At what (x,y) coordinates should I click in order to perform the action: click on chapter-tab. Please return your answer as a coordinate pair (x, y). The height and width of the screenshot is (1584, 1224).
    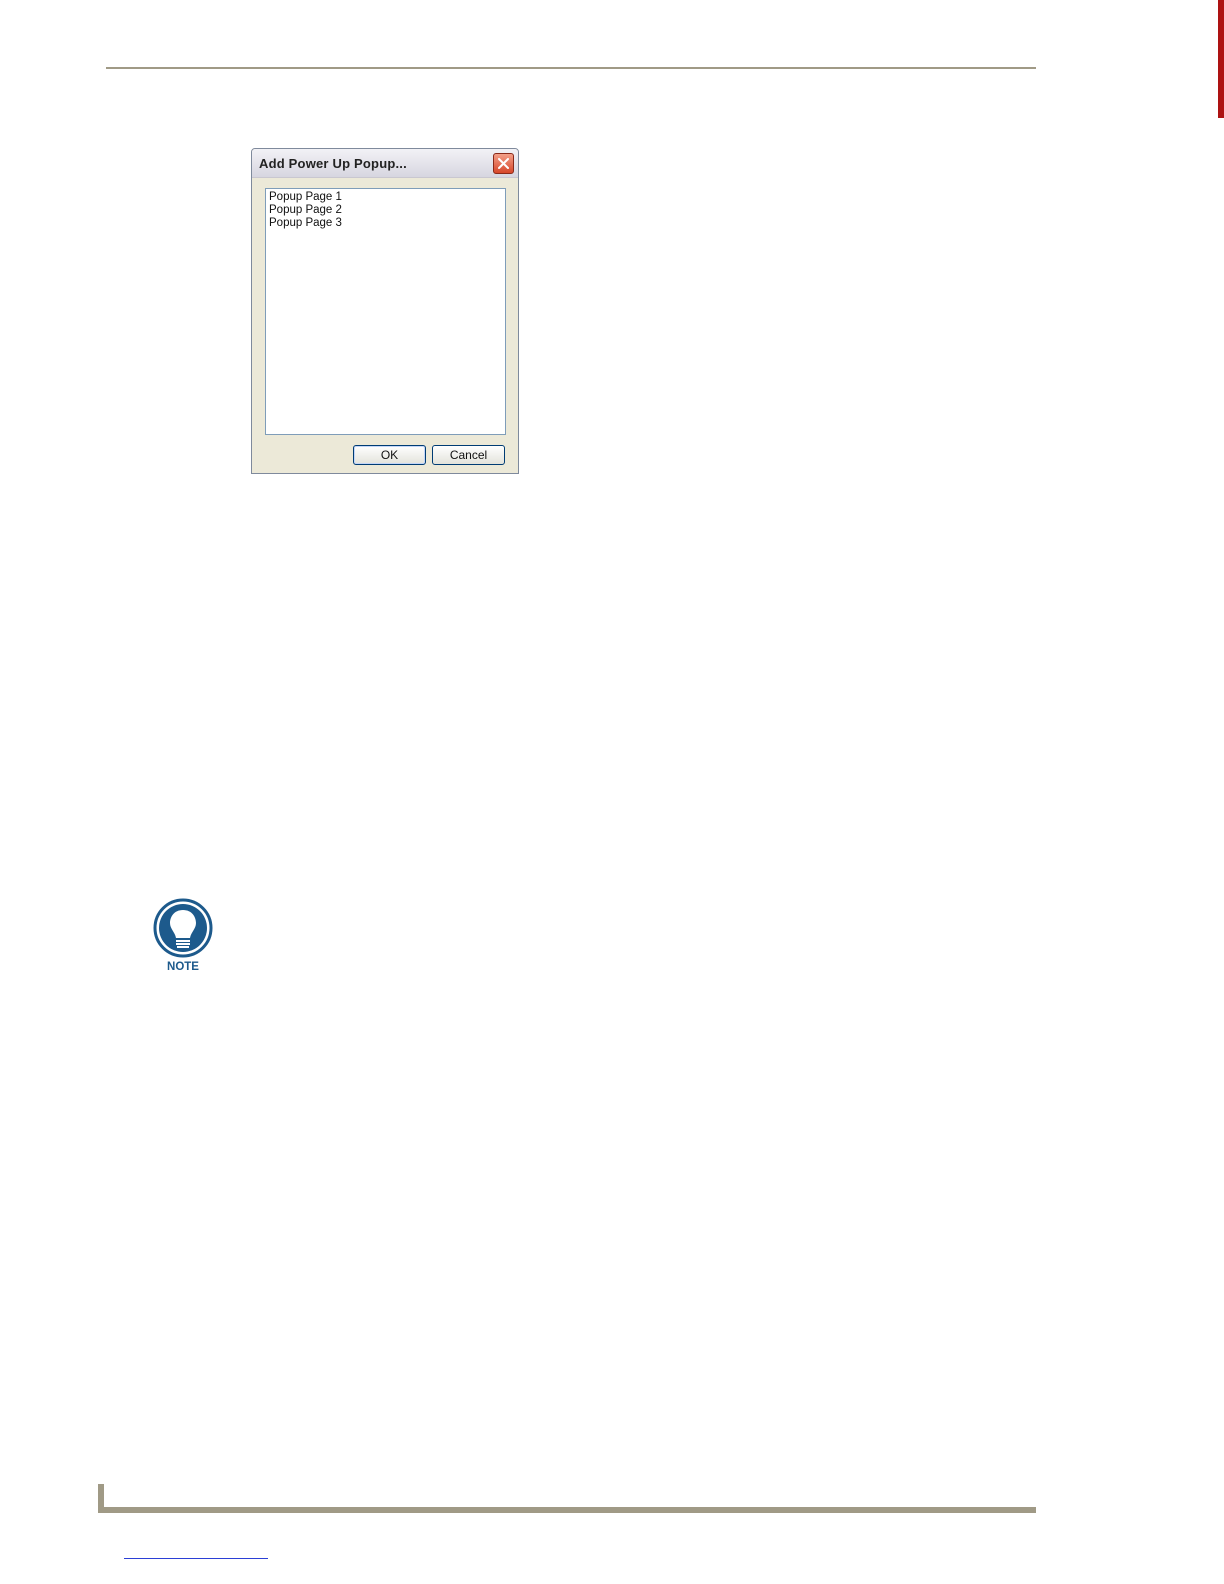
    Looking at the image, I should click on (1221, 59).